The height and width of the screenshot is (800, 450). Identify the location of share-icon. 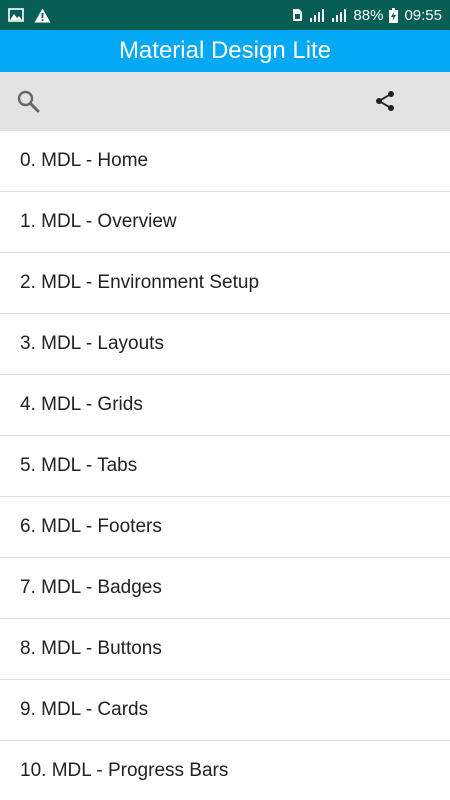
(385, 101).